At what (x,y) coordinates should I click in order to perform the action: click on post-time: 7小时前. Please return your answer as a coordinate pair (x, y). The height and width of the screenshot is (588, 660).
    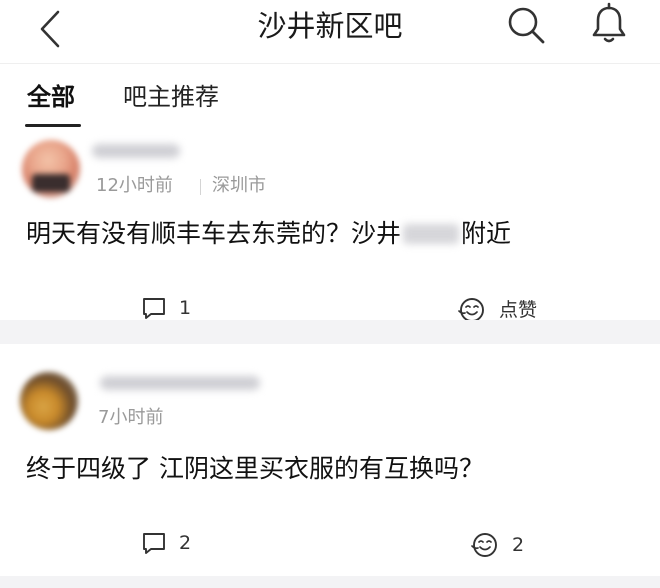
    Looking at the image, I should click on (131, 417).